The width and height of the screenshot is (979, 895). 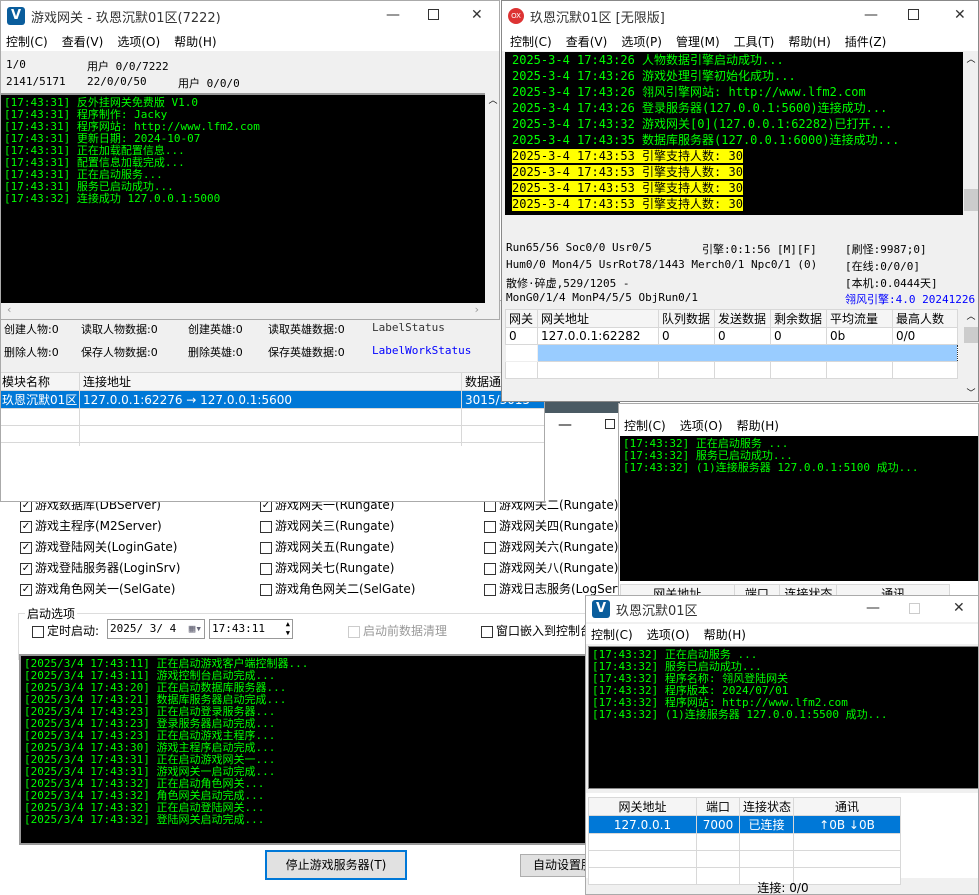 What do you see at coordinates (971, 200) in the screenshot?
I see `scrollbar-thumb` at bounding box center [971, 200].